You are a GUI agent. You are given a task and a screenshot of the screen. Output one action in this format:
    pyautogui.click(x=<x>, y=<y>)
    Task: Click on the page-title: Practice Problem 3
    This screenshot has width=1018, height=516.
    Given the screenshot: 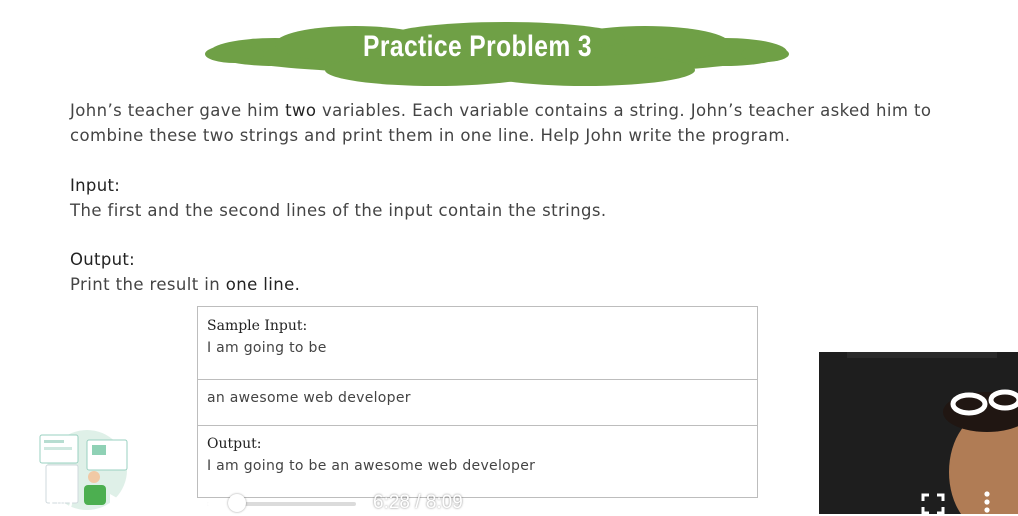 What is the action you would take?
    pyautogui.click(x=477, y=46)
    